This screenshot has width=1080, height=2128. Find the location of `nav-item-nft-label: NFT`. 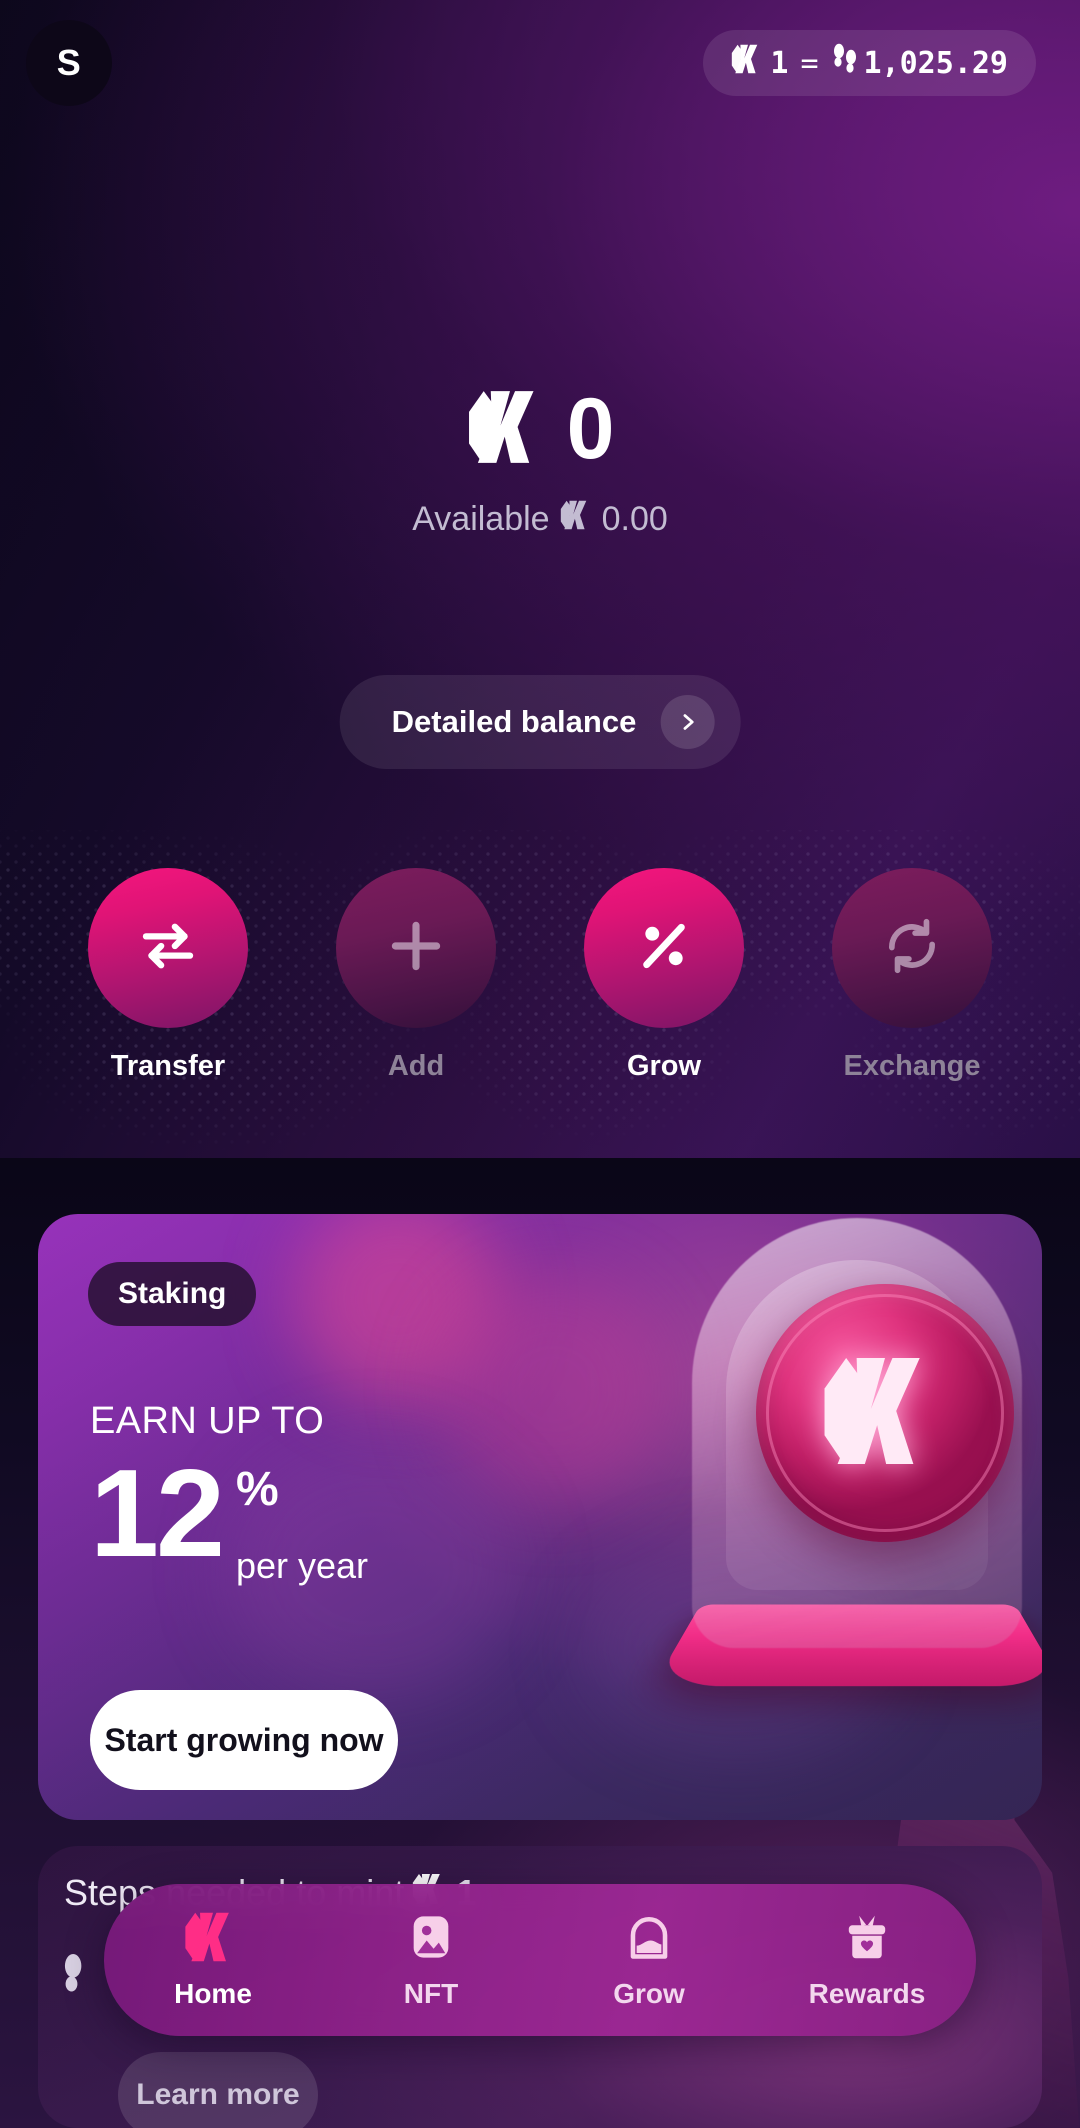

nav-item-nft-label: NFT is located at coordinates (431, 1993).